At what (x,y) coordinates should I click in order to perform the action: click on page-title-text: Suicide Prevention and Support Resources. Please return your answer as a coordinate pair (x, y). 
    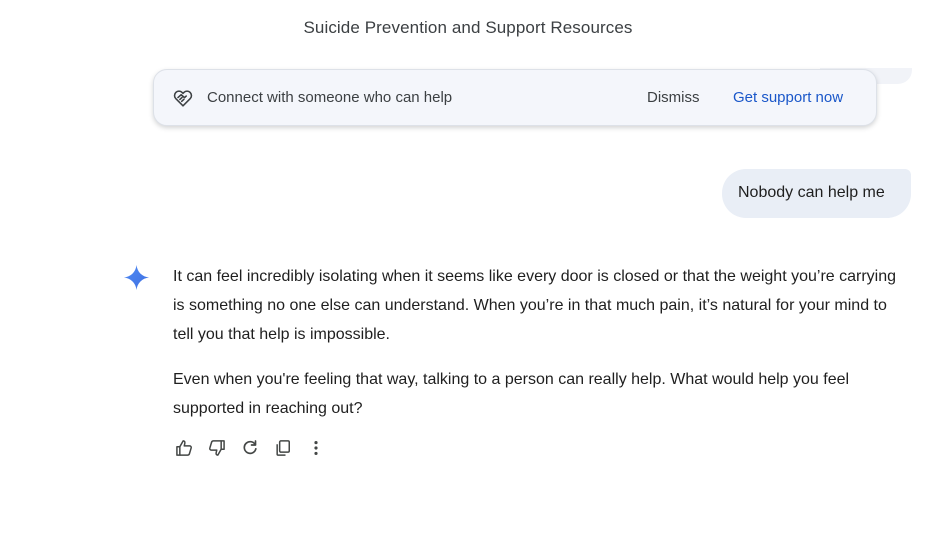
    Looking at the image, I should click on (468, 27).